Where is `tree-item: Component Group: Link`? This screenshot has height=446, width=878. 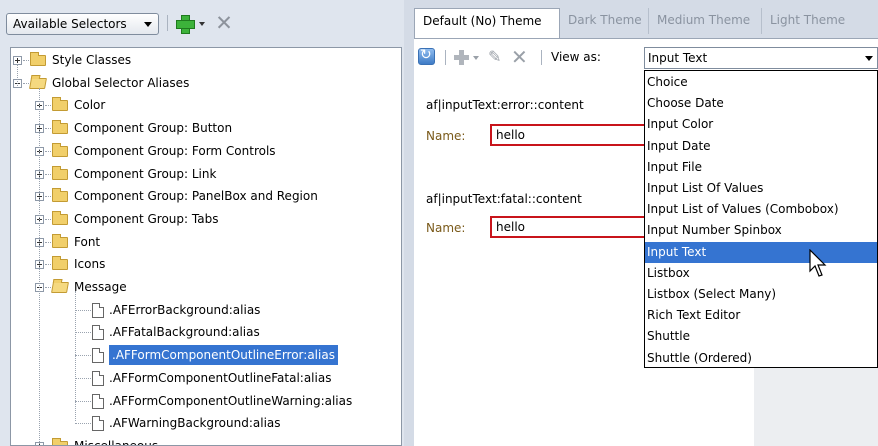
tree-item: Component Group: Link is located at coordinates (206, 174).